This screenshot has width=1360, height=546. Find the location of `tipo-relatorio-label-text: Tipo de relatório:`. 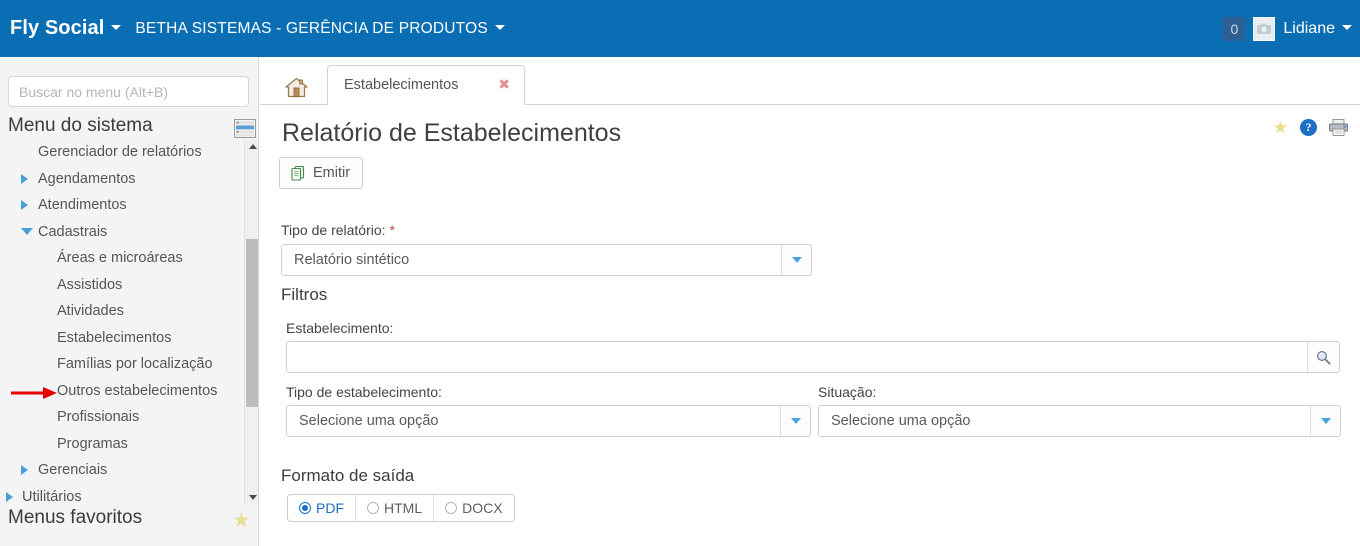

tipo-relatorio-label-text: Tipo de relatório: is located at coordinates (333, 230).